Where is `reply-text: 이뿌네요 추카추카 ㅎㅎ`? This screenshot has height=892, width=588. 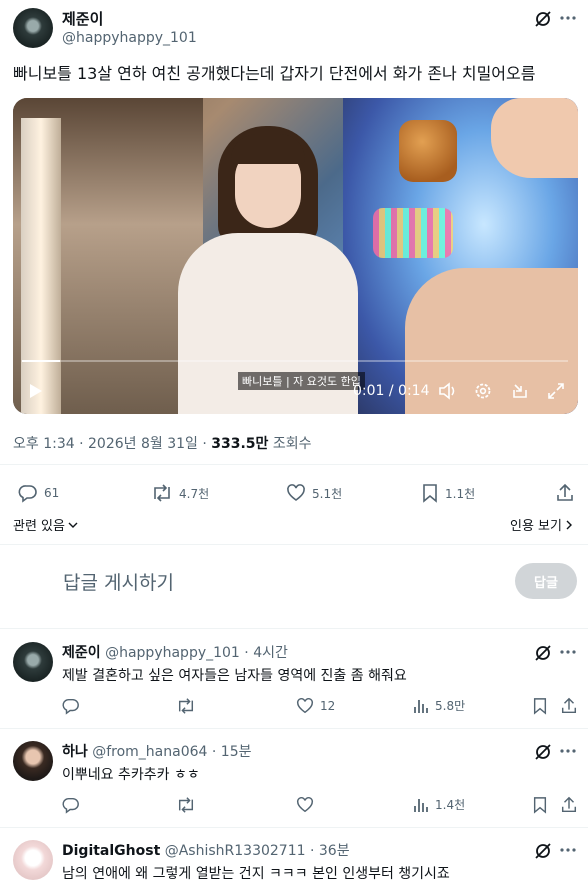
reply-text: 이뿌네요 추카추카 ㅎㅎ is located at coordinates (131, 775).